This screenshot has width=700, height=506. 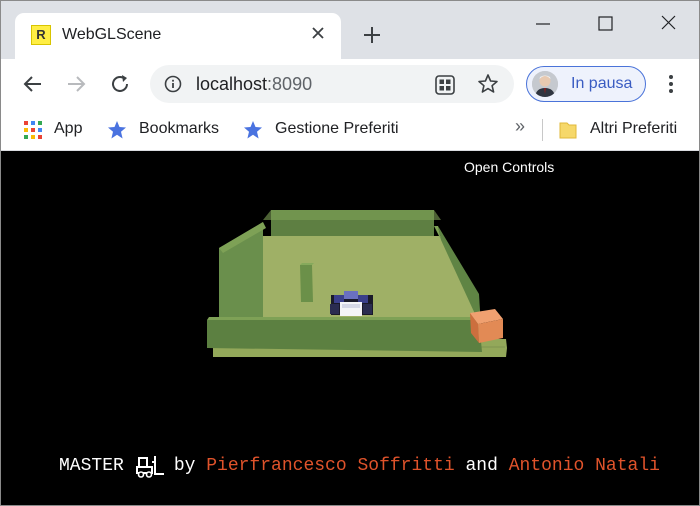 I want to click on back-arrow-icon, so click(x=33, y=84).